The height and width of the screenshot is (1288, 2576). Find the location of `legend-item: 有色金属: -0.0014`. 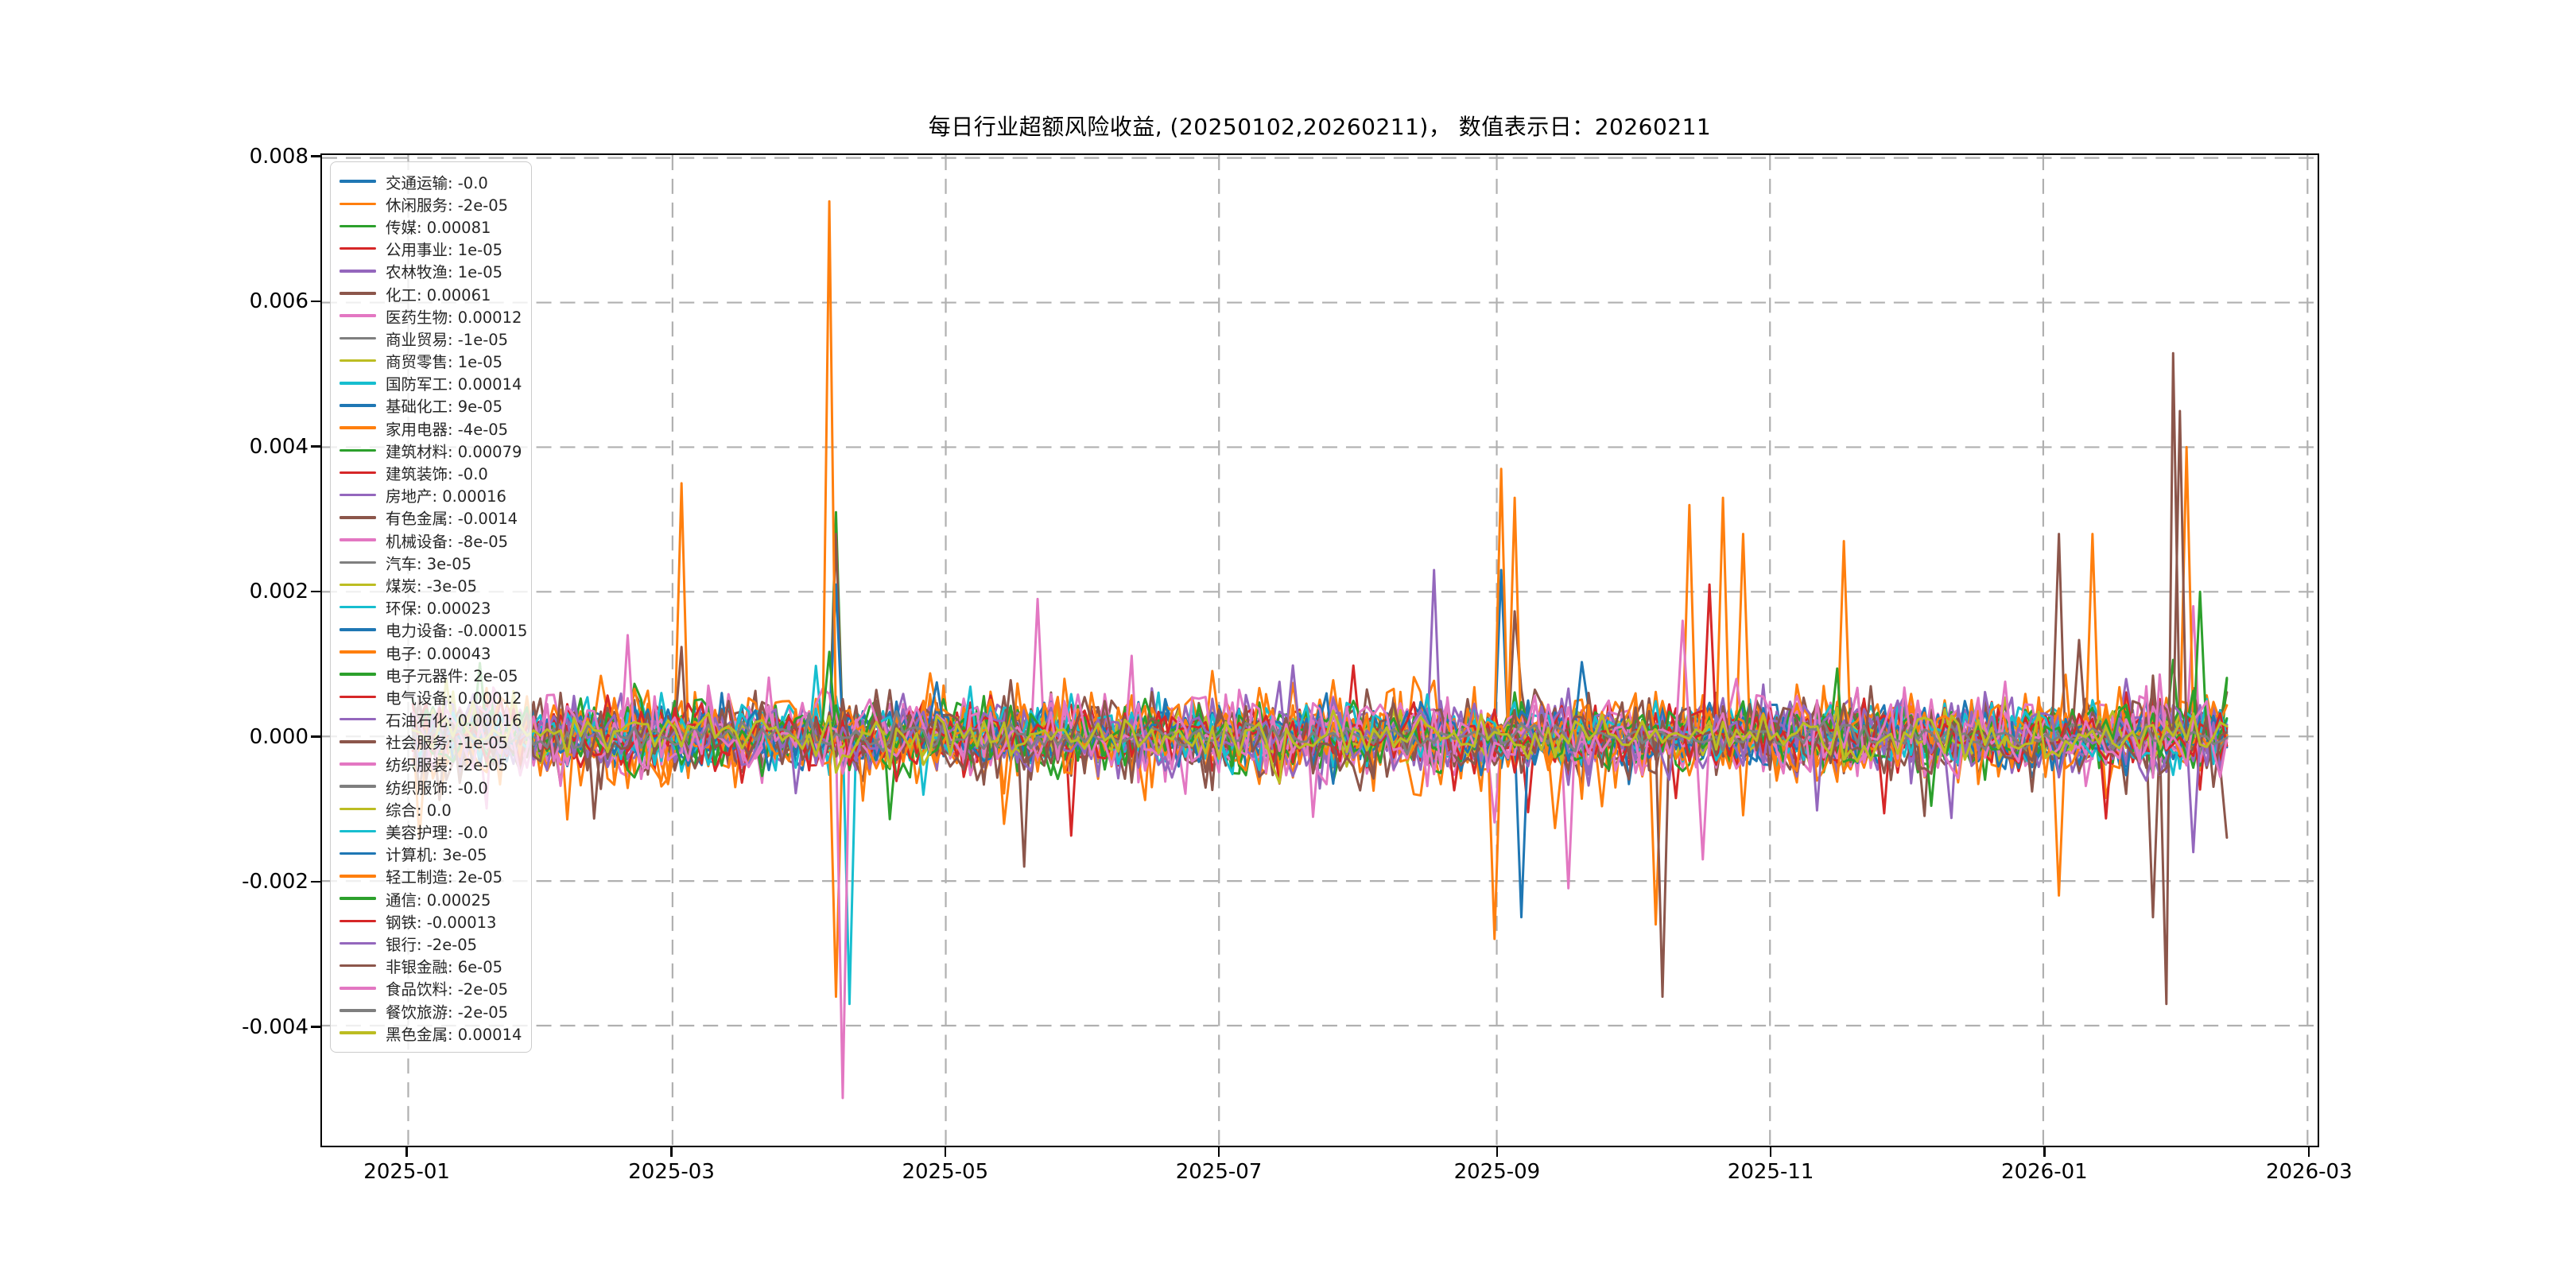

legend-item: 有色金属: -0.0014 is located at coordinates (432, 518).